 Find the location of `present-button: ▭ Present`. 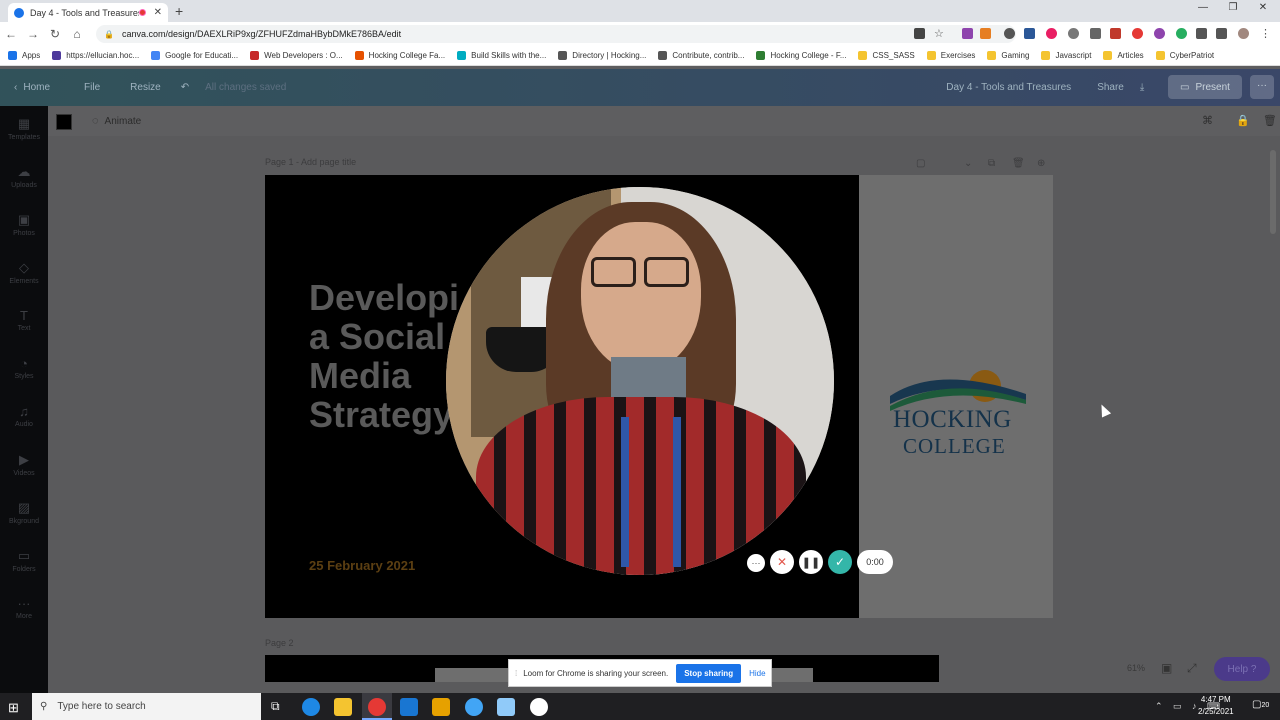

present-button: ▭ Present is located at coordinates (1205, 87).